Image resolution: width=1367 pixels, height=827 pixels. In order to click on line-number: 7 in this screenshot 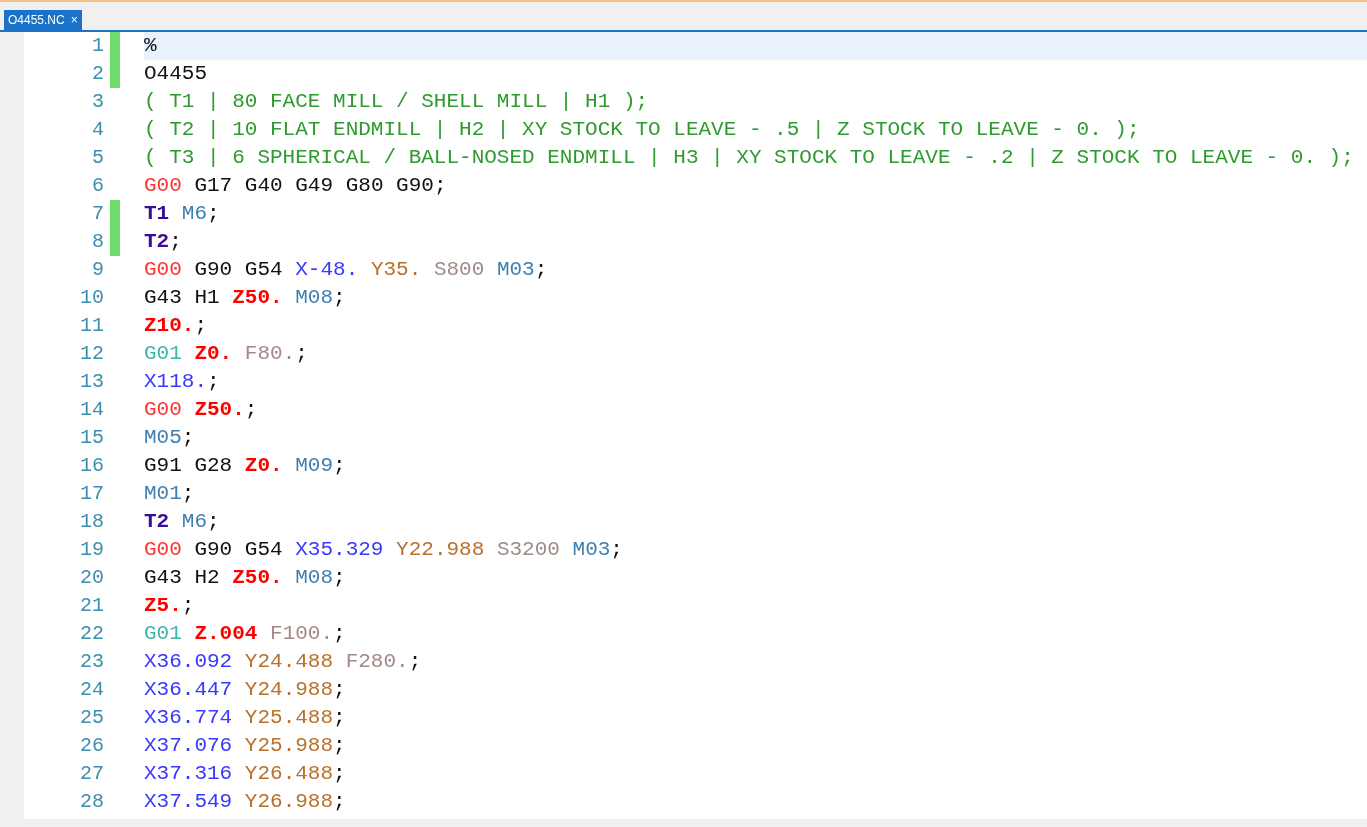, I will do `click(97, 214)`.